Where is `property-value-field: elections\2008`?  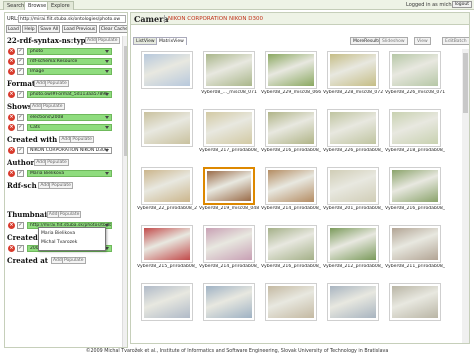 property-value-field: elections\2008 is located at coordinates (69, 117).